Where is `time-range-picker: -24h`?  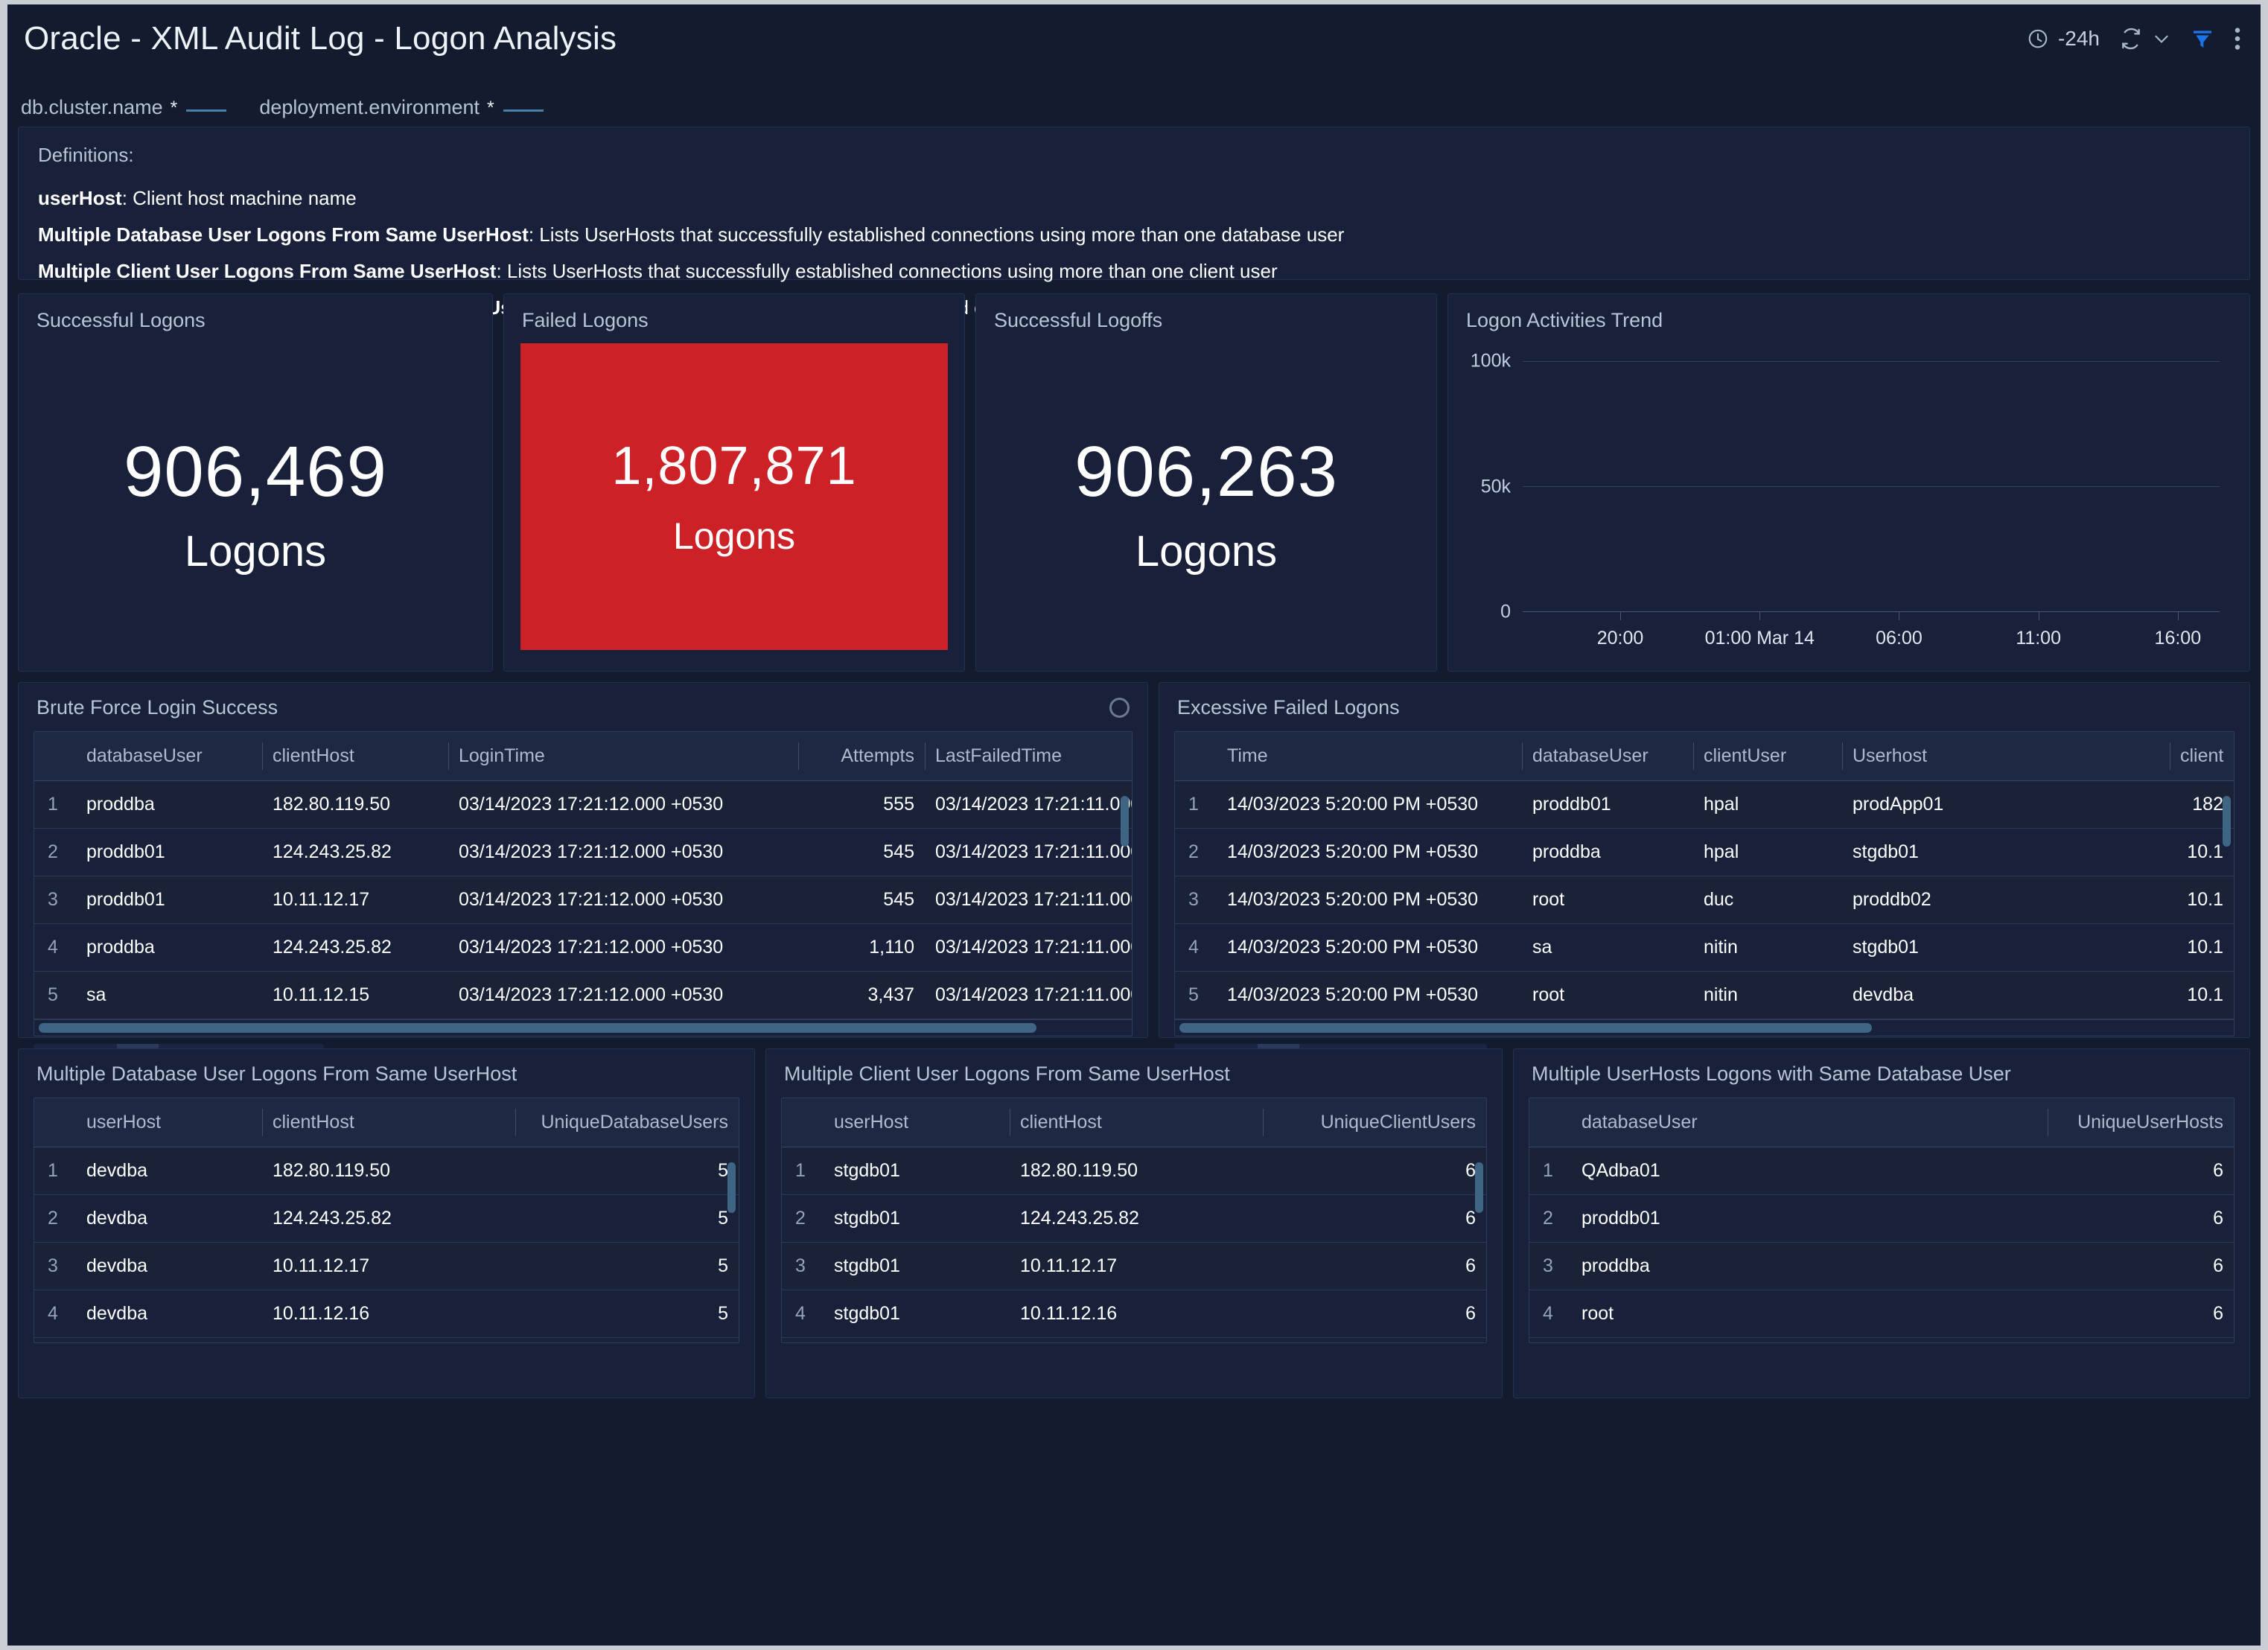
time-range-picker: -24h is located at coordinates (2063, 39).